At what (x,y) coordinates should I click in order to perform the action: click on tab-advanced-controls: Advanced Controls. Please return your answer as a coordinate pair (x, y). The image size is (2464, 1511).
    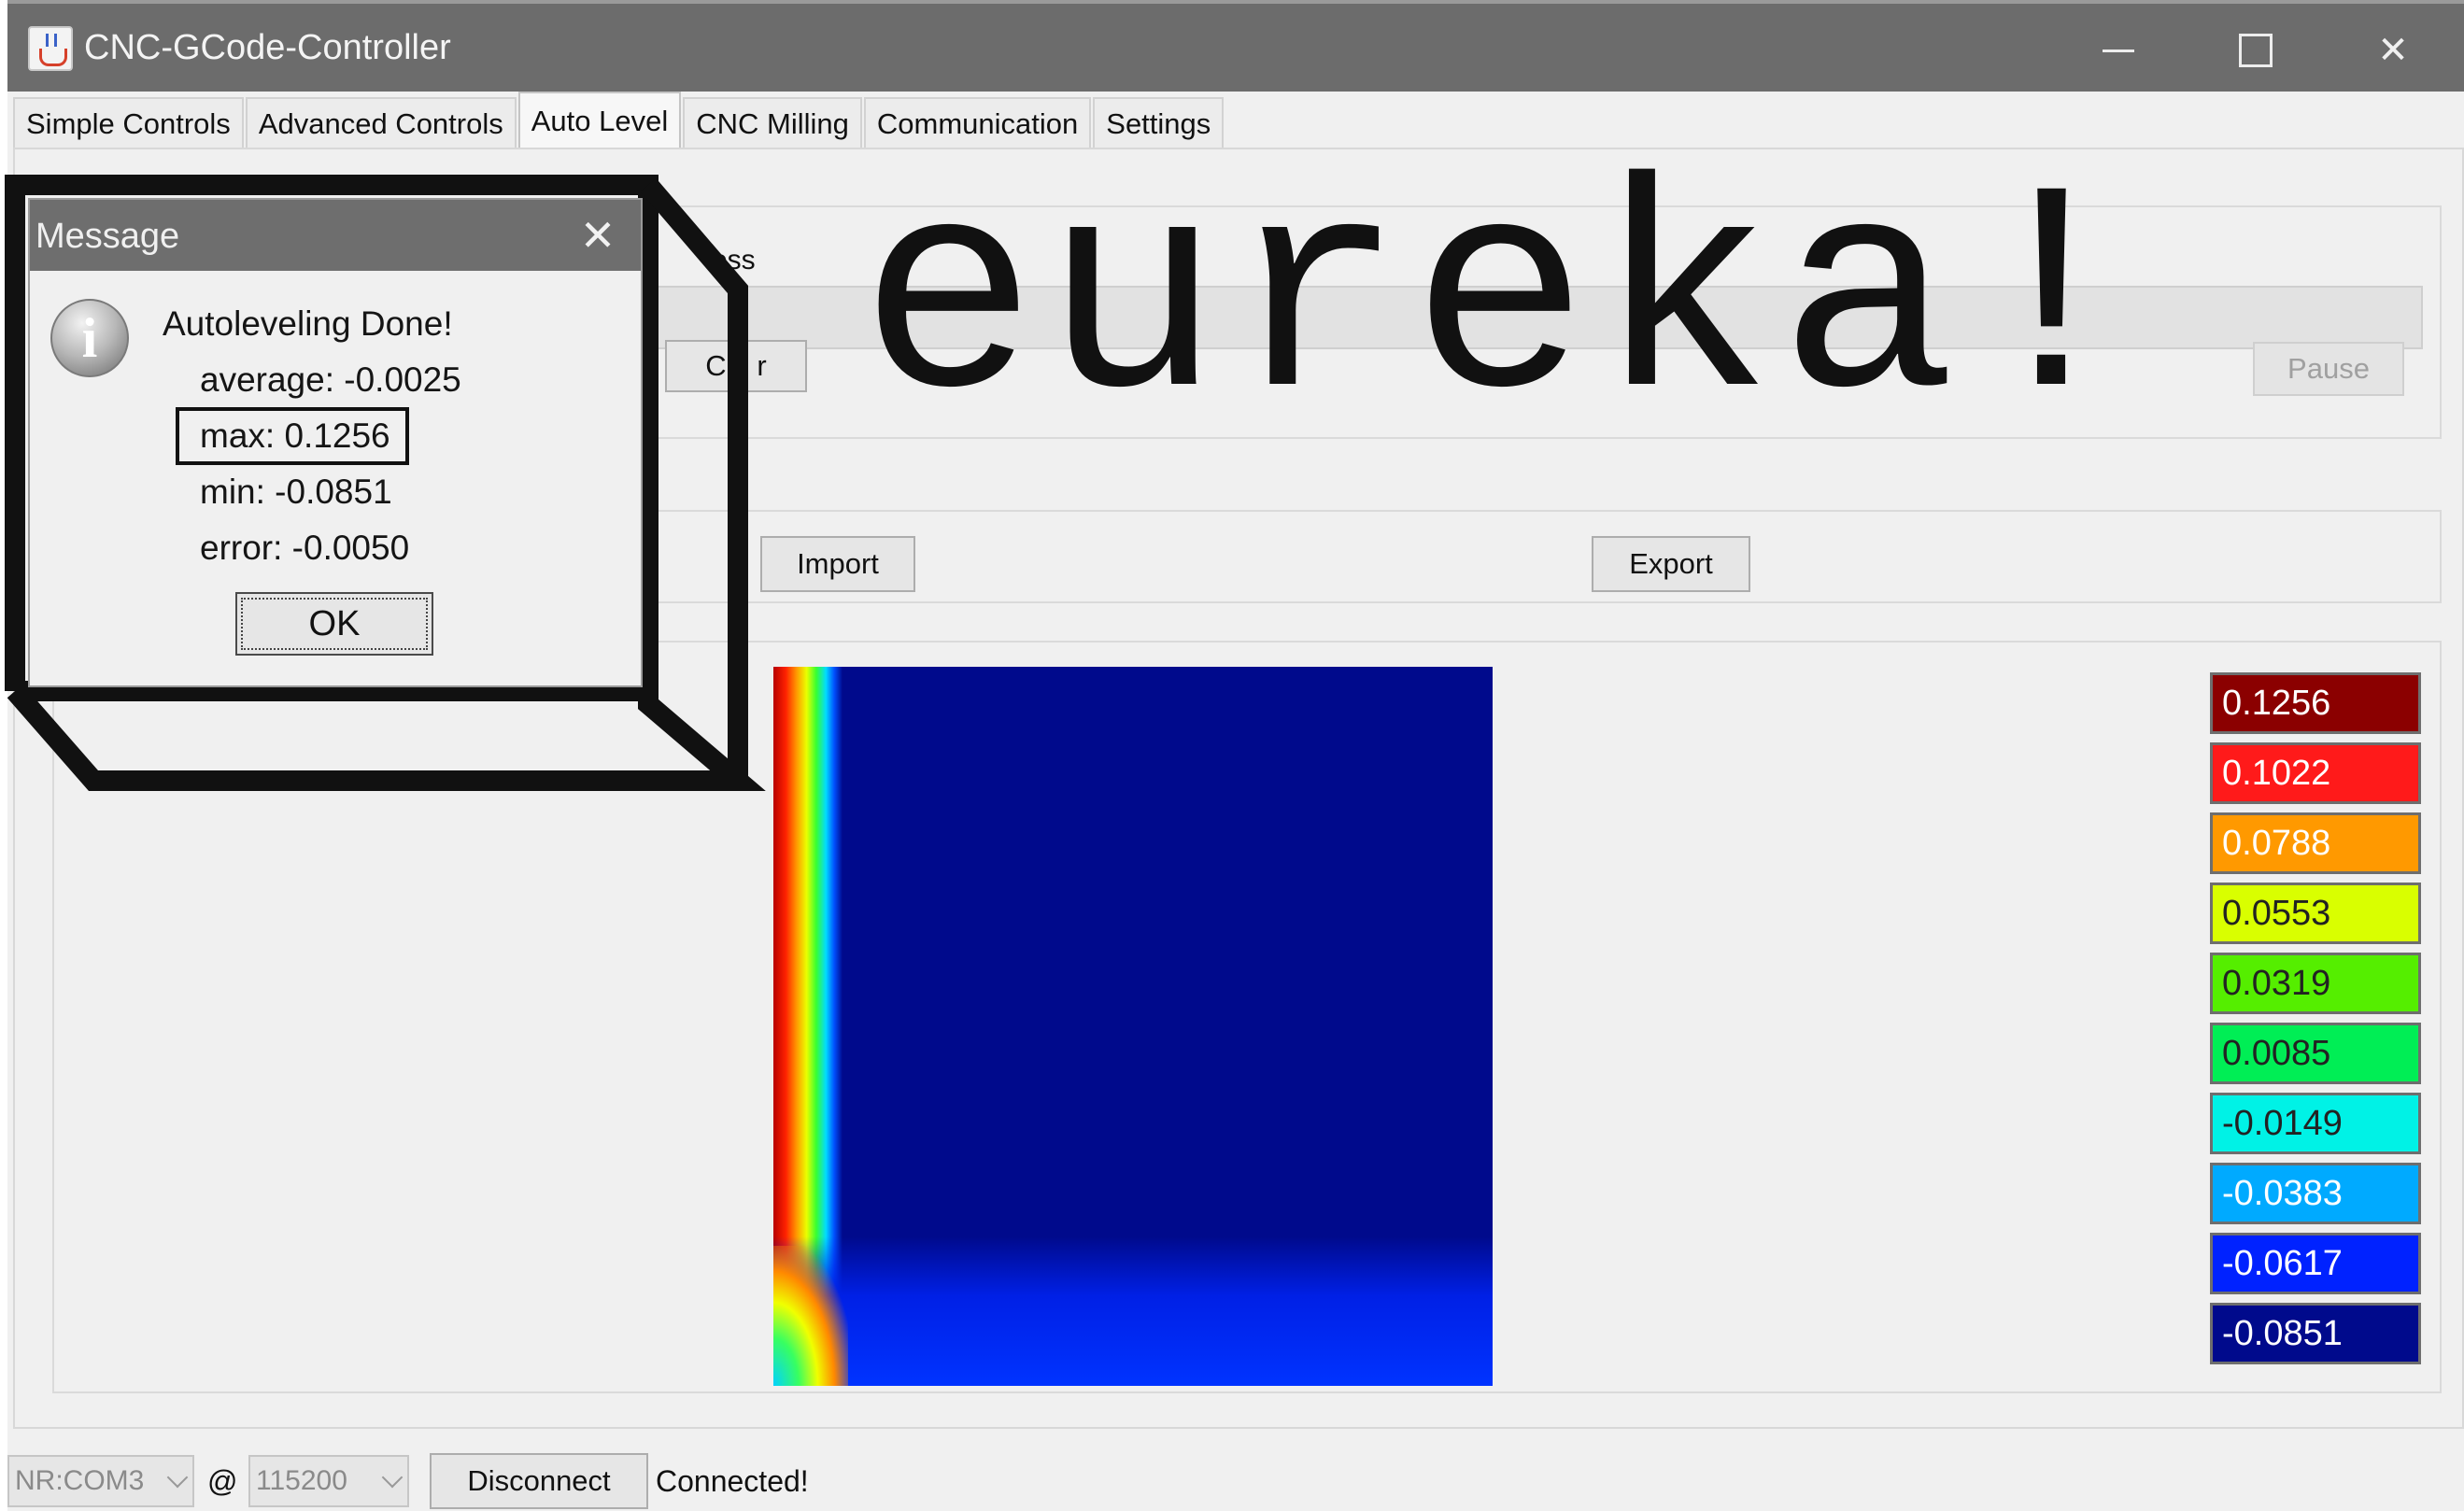
    Looking at the image, I should click on (381, 123).